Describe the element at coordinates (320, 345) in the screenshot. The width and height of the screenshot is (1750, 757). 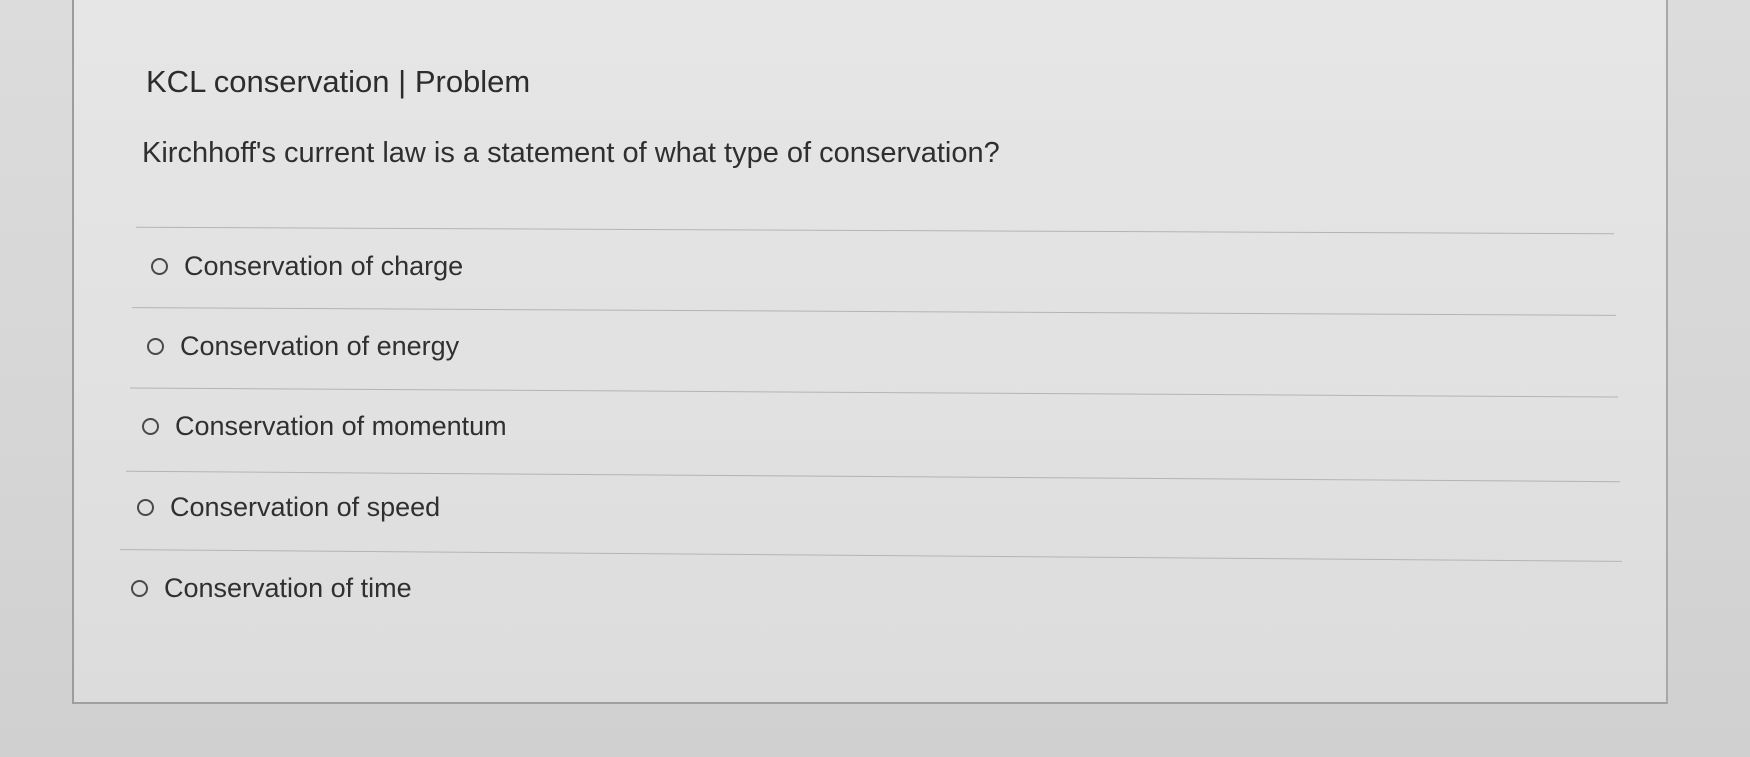
I see `option-label: Conservation of energy` at that location.